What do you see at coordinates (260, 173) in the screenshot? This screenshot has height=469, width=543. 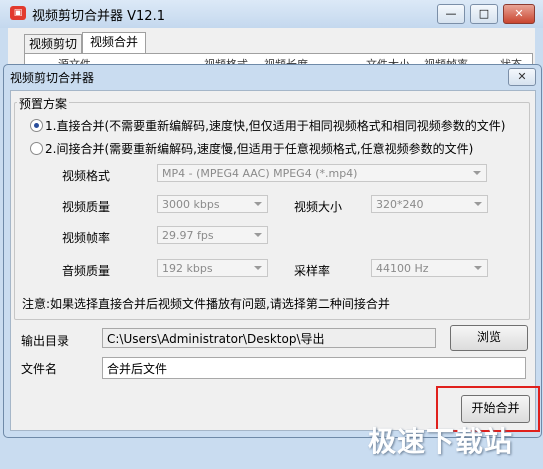 I see `video-format-value: MP4 - (MPEG4 AAC) MPEG4 (*.mp4)` at bounding box center [260, 173].